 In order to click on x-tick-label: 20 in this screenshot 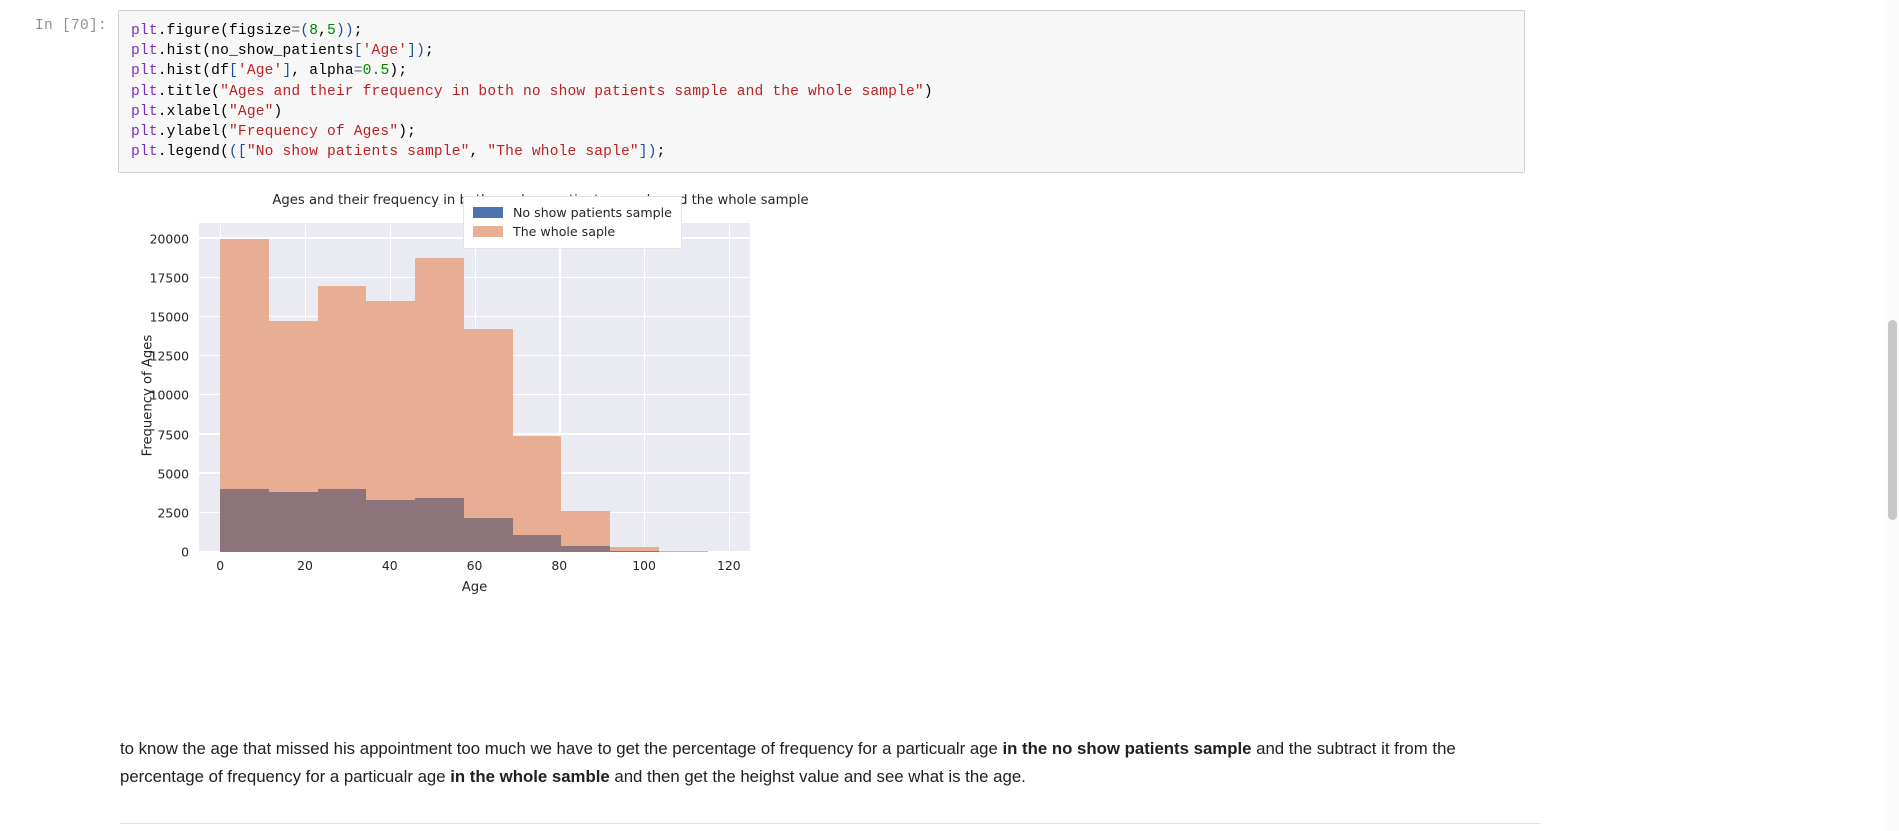, I will do `click(305, 565)`.